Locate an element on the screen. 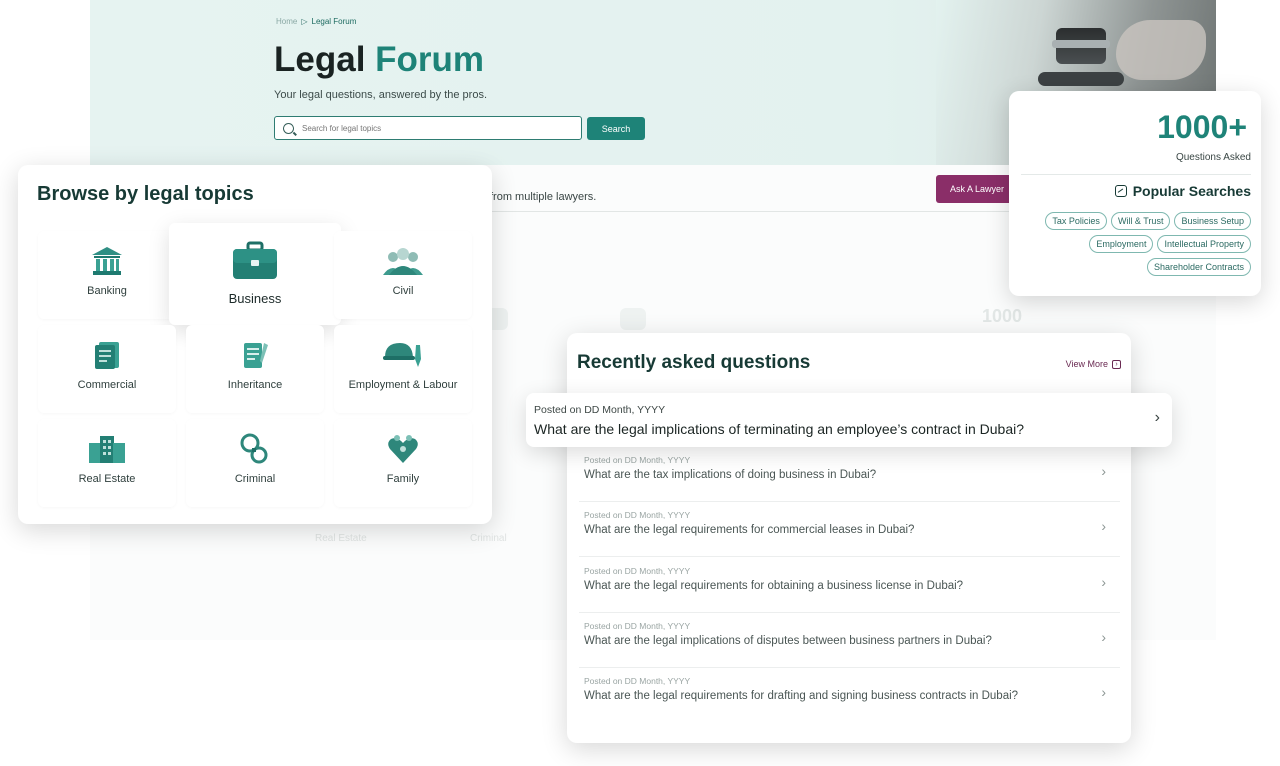 The height and width of the screenshot is (766, 1280). hardhat-icon is located at coordinates (403, 355).